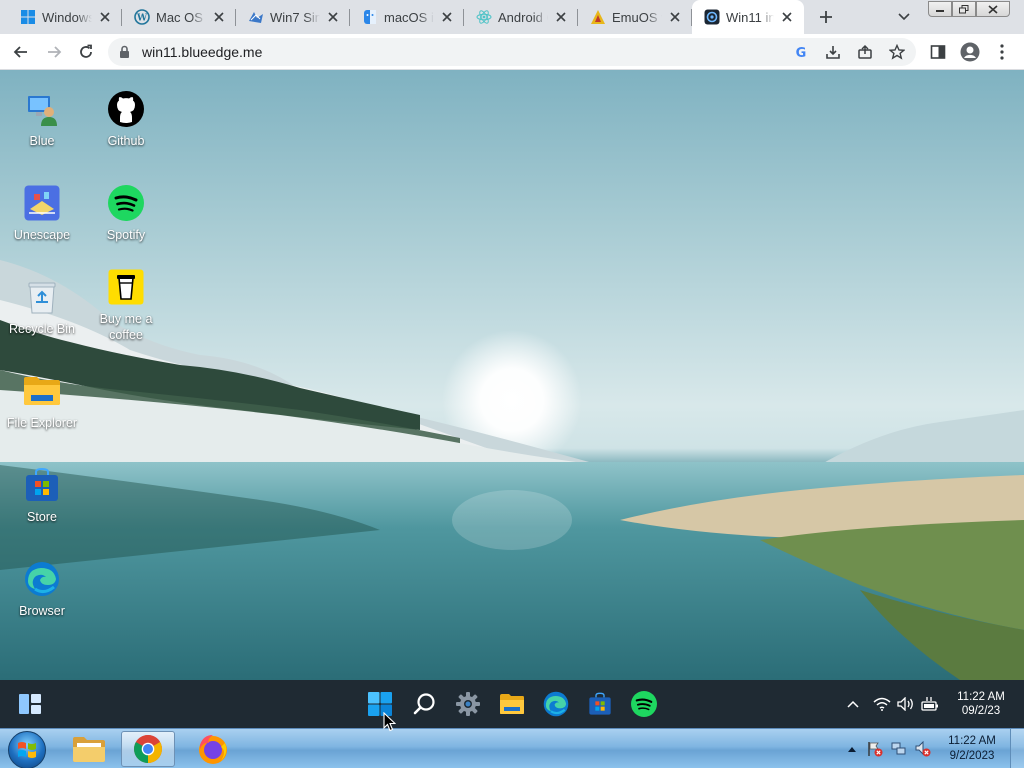  I want to click on wifi-icon, so click(882, 704).